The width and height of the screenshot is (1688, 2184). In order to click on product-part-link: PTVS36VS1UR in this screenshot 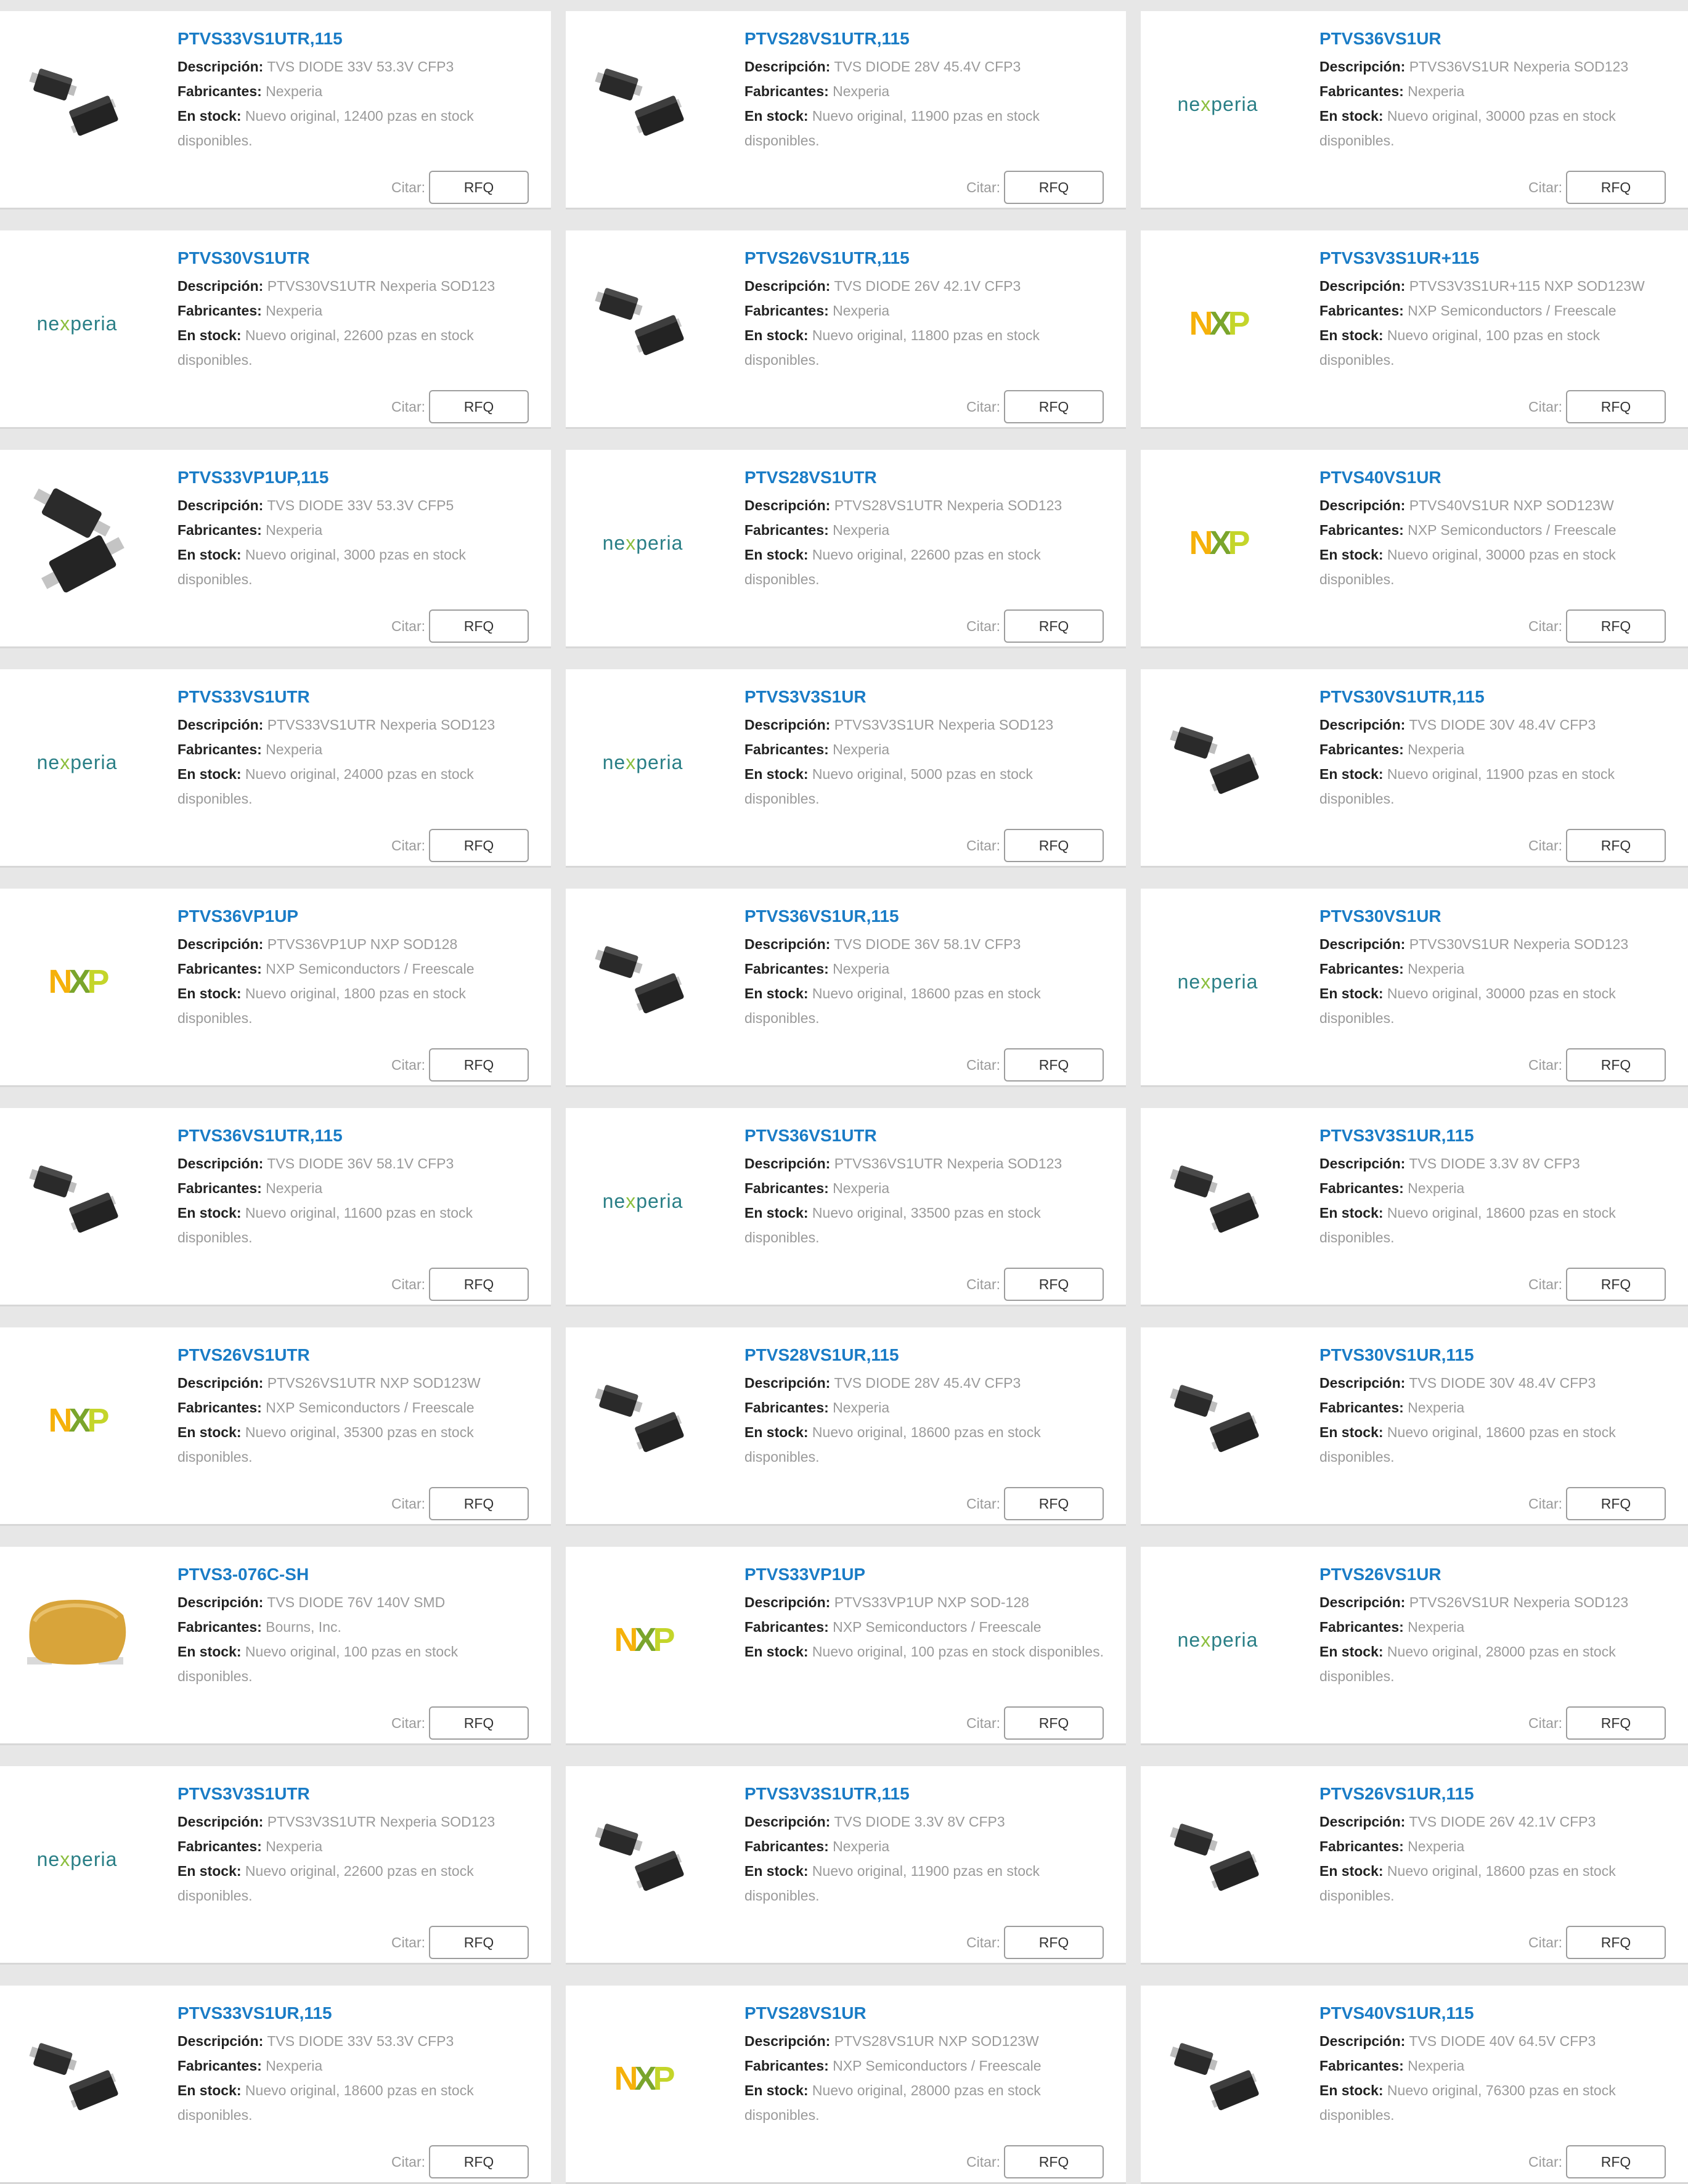, I will do `click(1496, 39)`.